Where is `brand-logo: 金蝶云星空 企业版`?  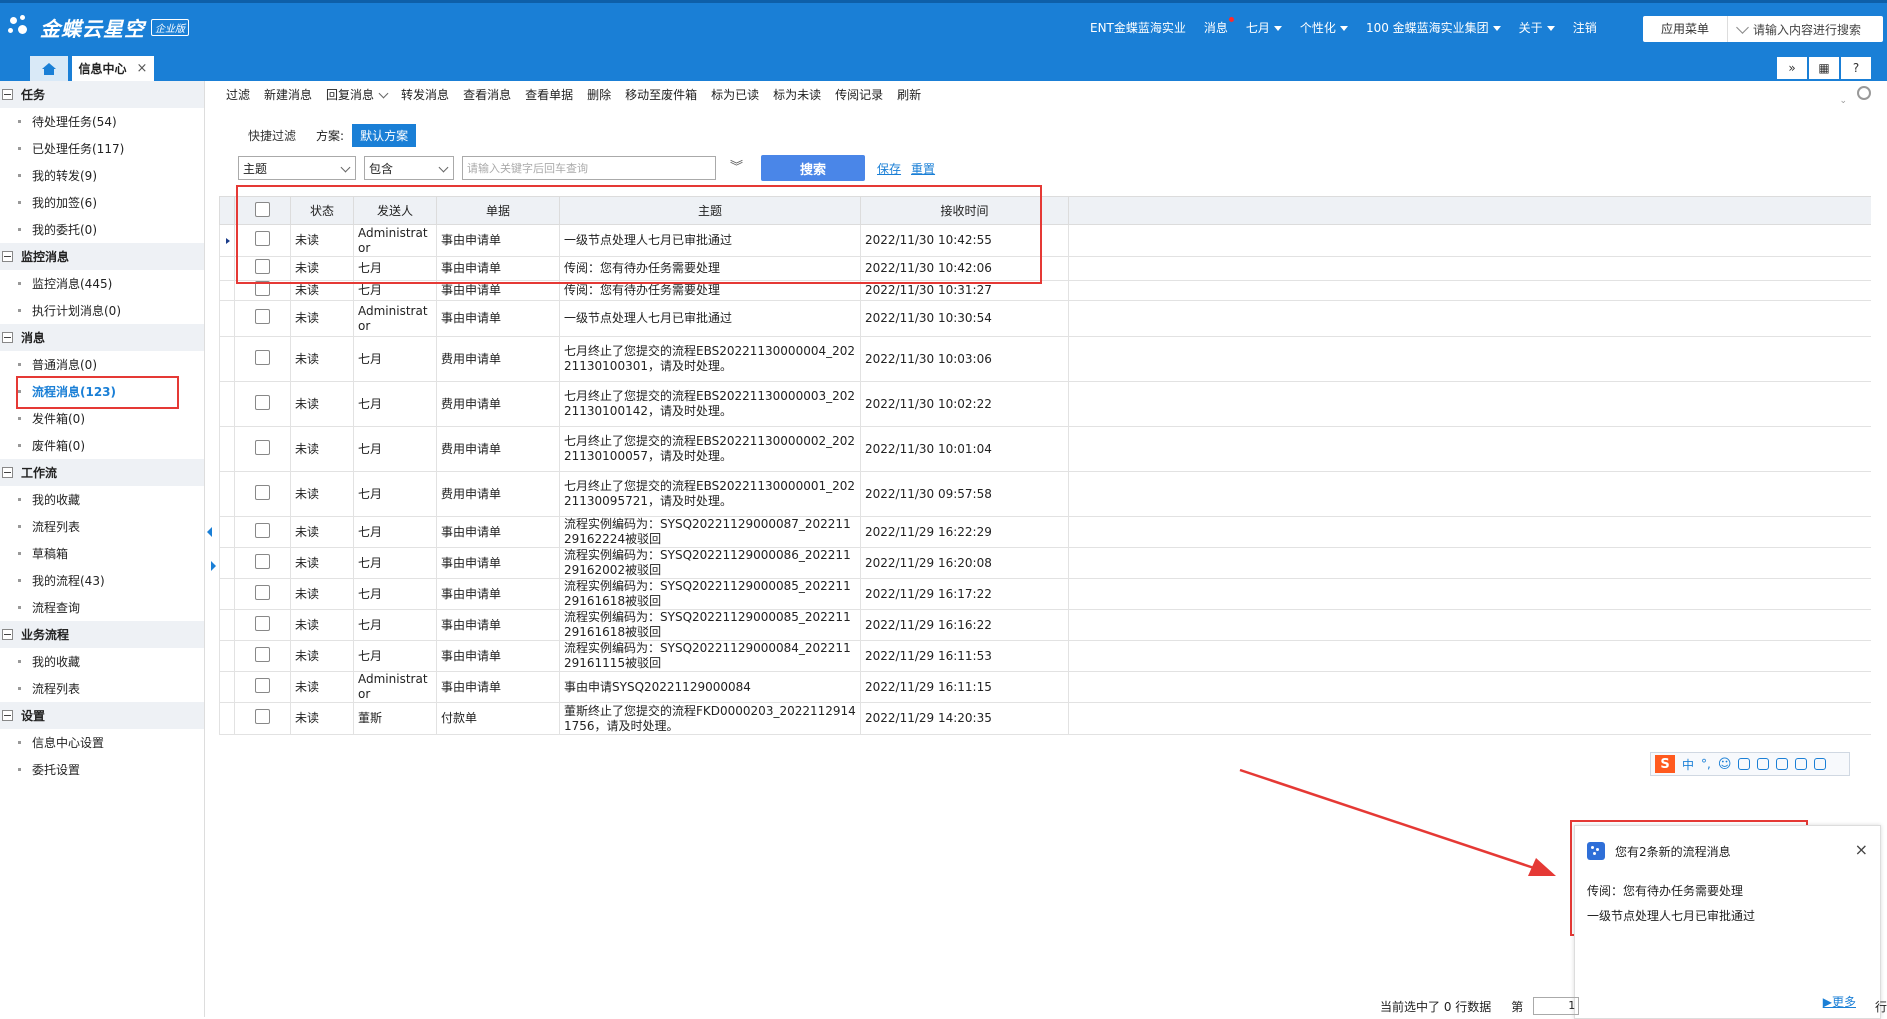 brand-logo: 金蝶云星空 企业版 is located at coordinates (98, 27).